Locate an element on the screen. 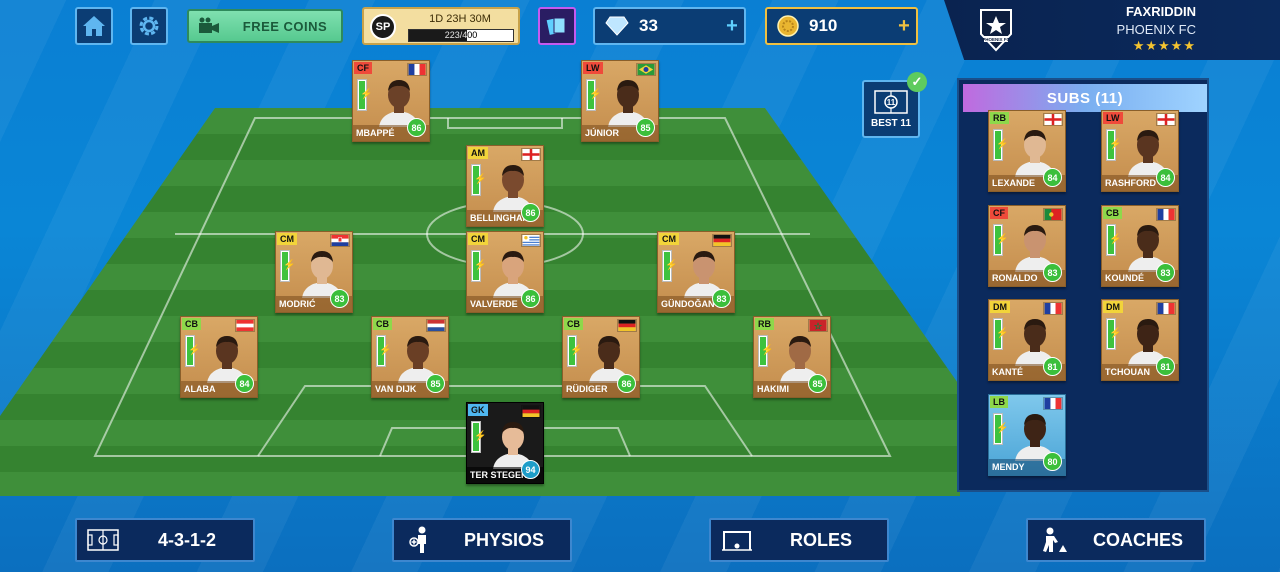 This screenshot has width=1280, height=572. gems-counter: 33 + is located at coordinates (669, 26).